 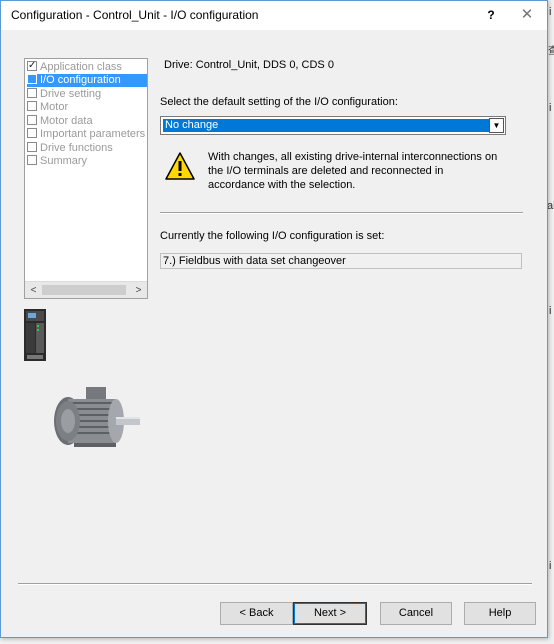 What do you see at coordinates (282, 185) in the screenshot?
I see `warning-line: accordance with the selection.` at bounding box center [282, 185].